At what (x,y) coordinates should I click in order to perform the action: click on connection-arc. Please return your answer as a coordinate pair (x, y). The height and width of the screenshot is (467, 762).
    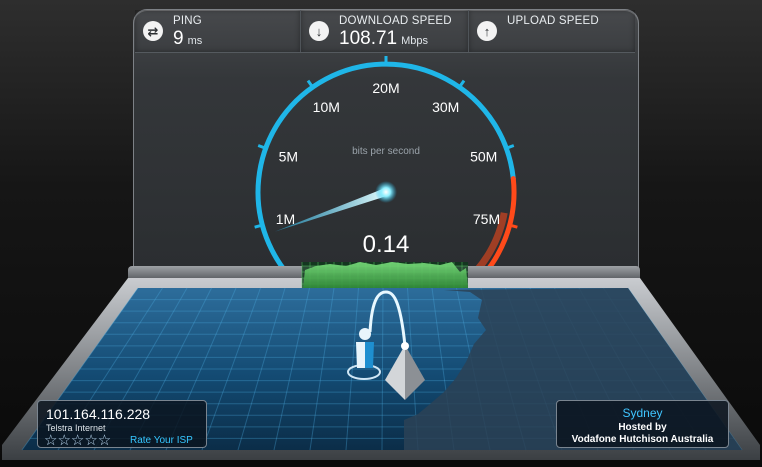
    Looking at the image, I should click on (387, 318).